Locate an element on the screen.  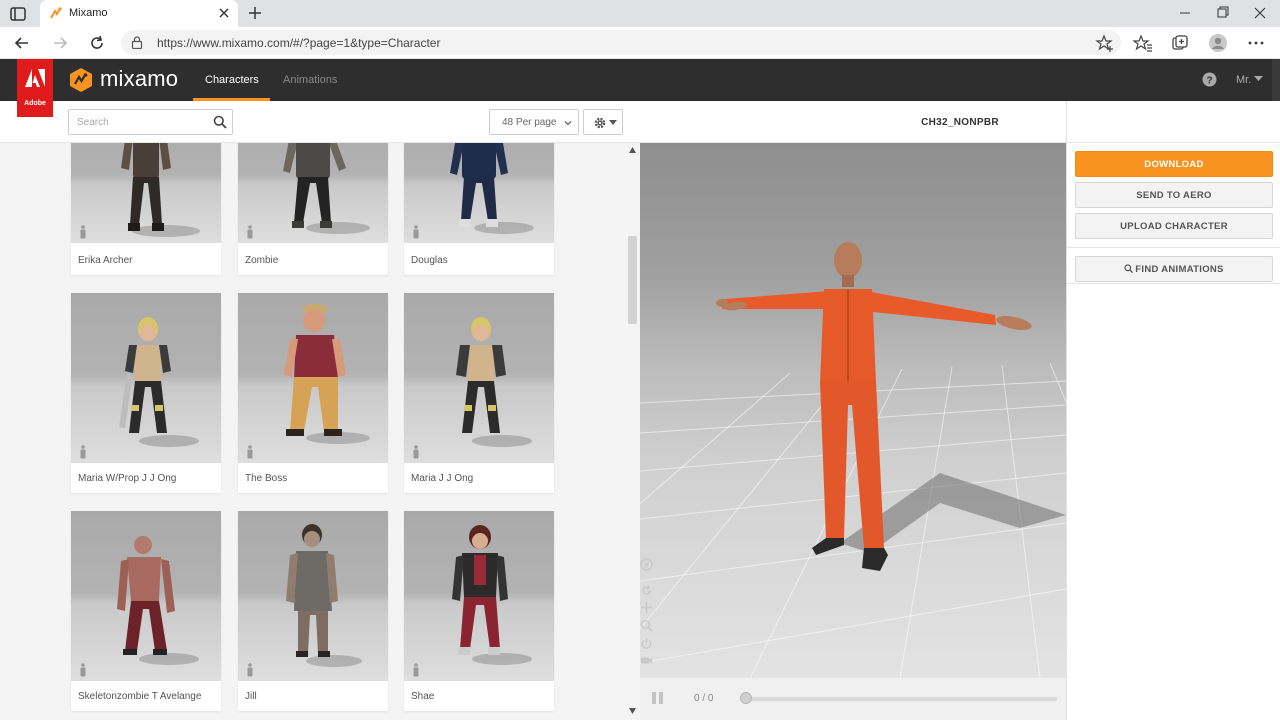
power-icon is located at coordinates (646, 643).